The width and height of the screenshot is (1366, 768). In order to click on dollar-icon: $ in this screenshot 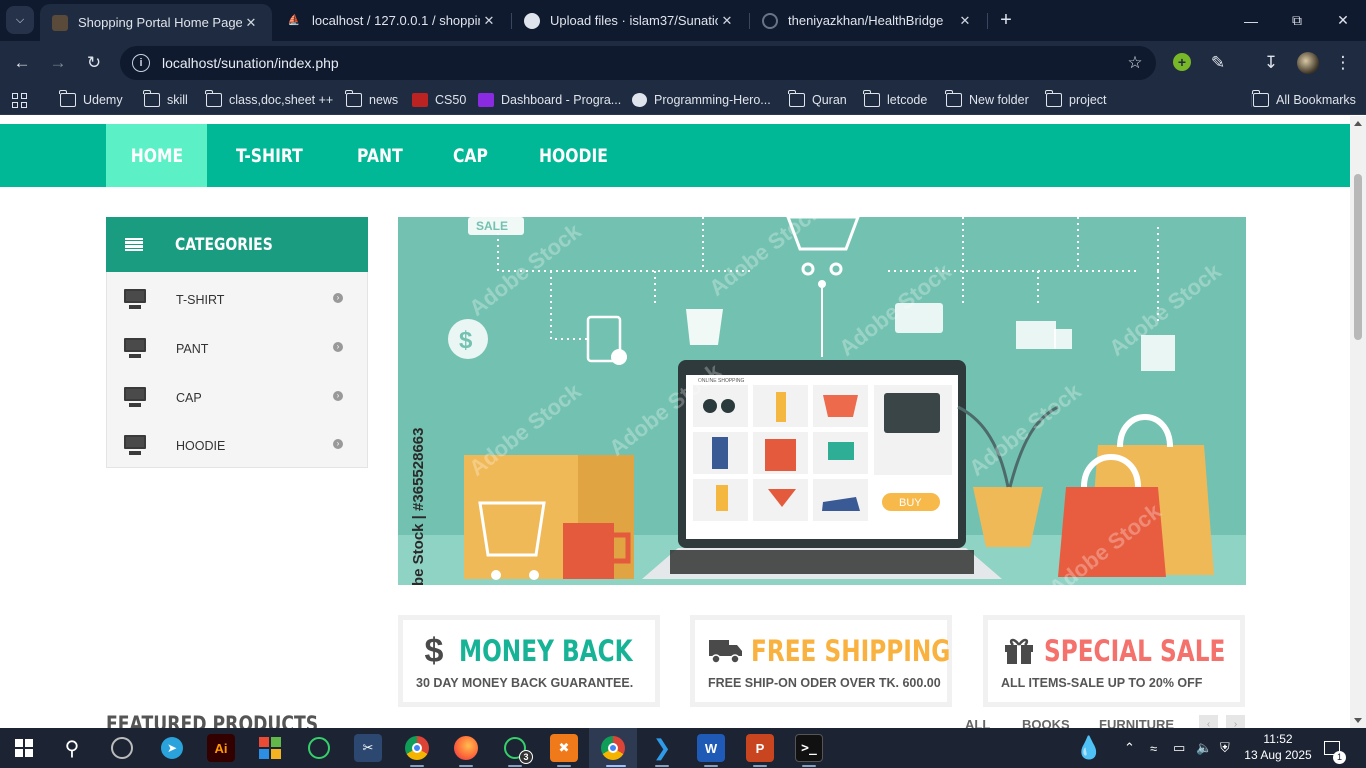, I will do `click(434, 650)`.